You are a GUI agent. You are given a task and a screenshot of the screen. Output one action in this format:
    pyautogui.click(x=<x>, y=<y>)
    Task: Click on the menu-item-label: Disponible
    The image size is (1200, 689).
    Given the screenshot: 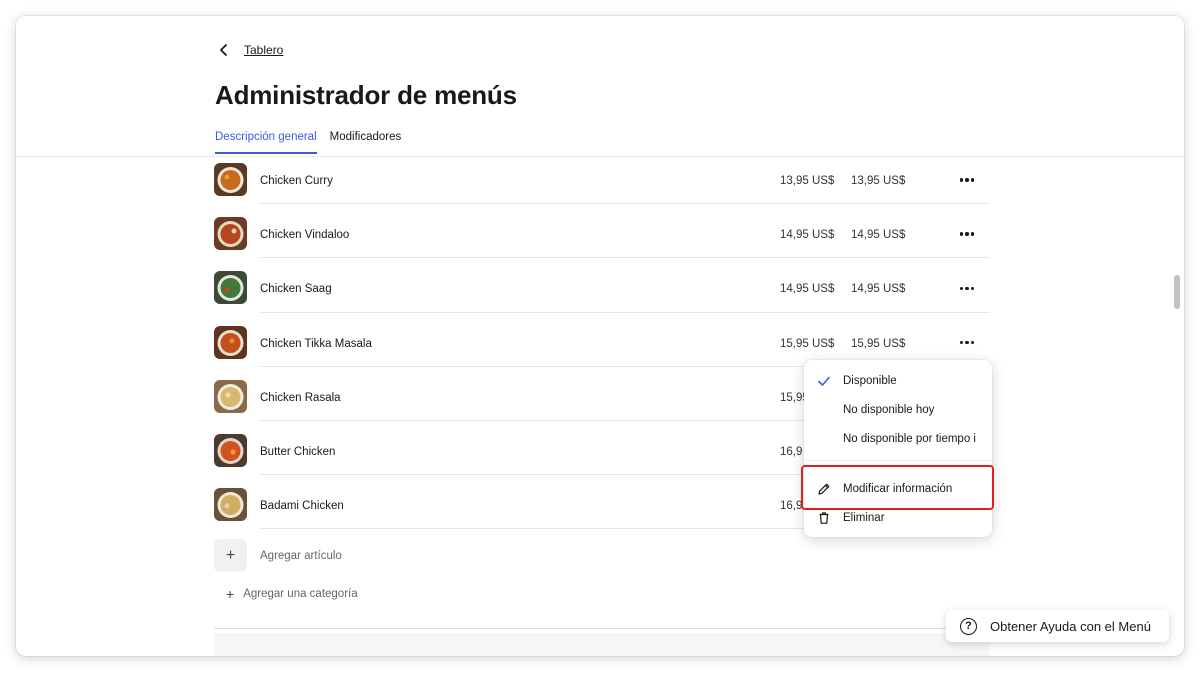 What is the action you would take?
    pyautogui.click(x=870, y=380)
    